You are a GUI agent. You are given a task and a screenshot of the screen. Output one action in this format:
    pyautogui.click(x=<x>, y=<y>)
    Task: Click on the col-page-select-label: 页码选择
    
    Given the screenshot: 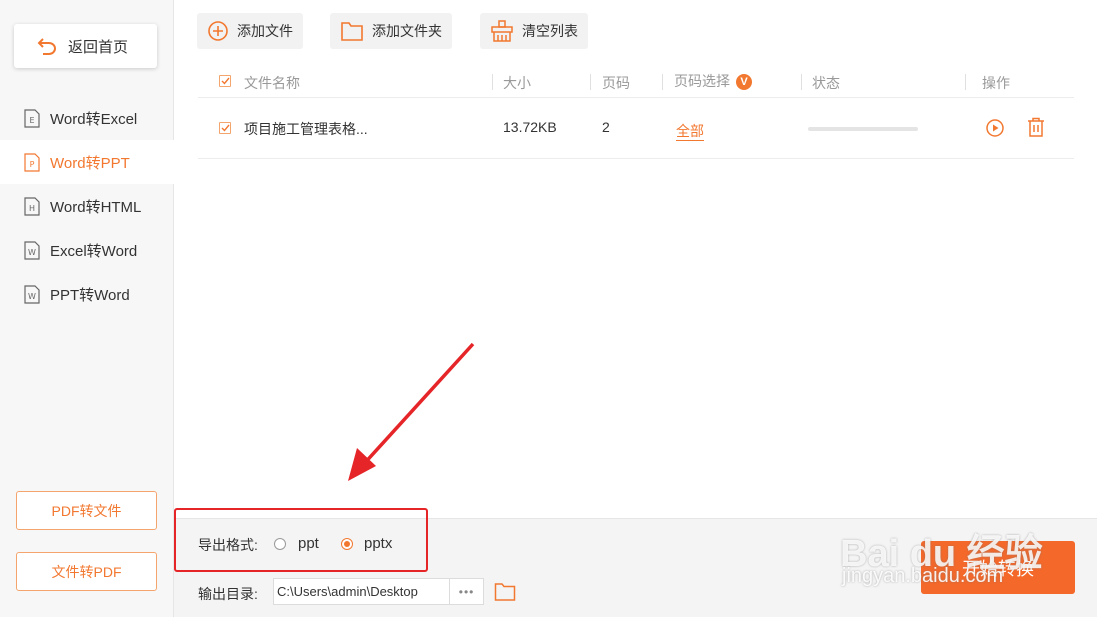 What is the action you would take?
    pyautogui.click(x=702, y=81)
    